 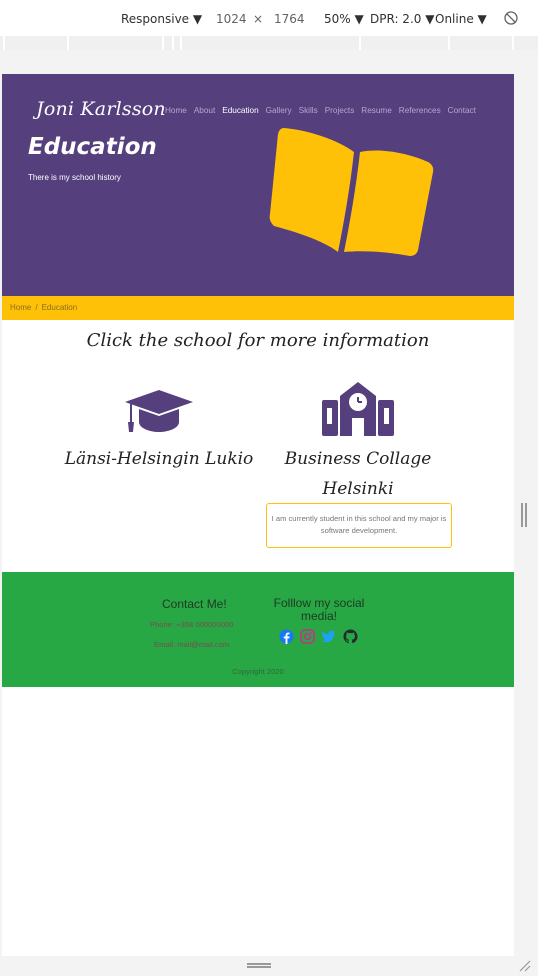 What do you see at coordinates (92, 147) in the screenshot?
I see `page-title: Education` at bounding box center [92, 147].